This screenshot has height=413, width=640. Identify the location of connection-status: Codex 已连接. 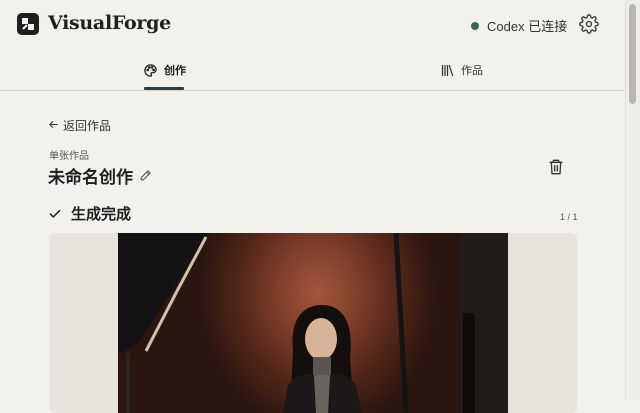
(519, 25).